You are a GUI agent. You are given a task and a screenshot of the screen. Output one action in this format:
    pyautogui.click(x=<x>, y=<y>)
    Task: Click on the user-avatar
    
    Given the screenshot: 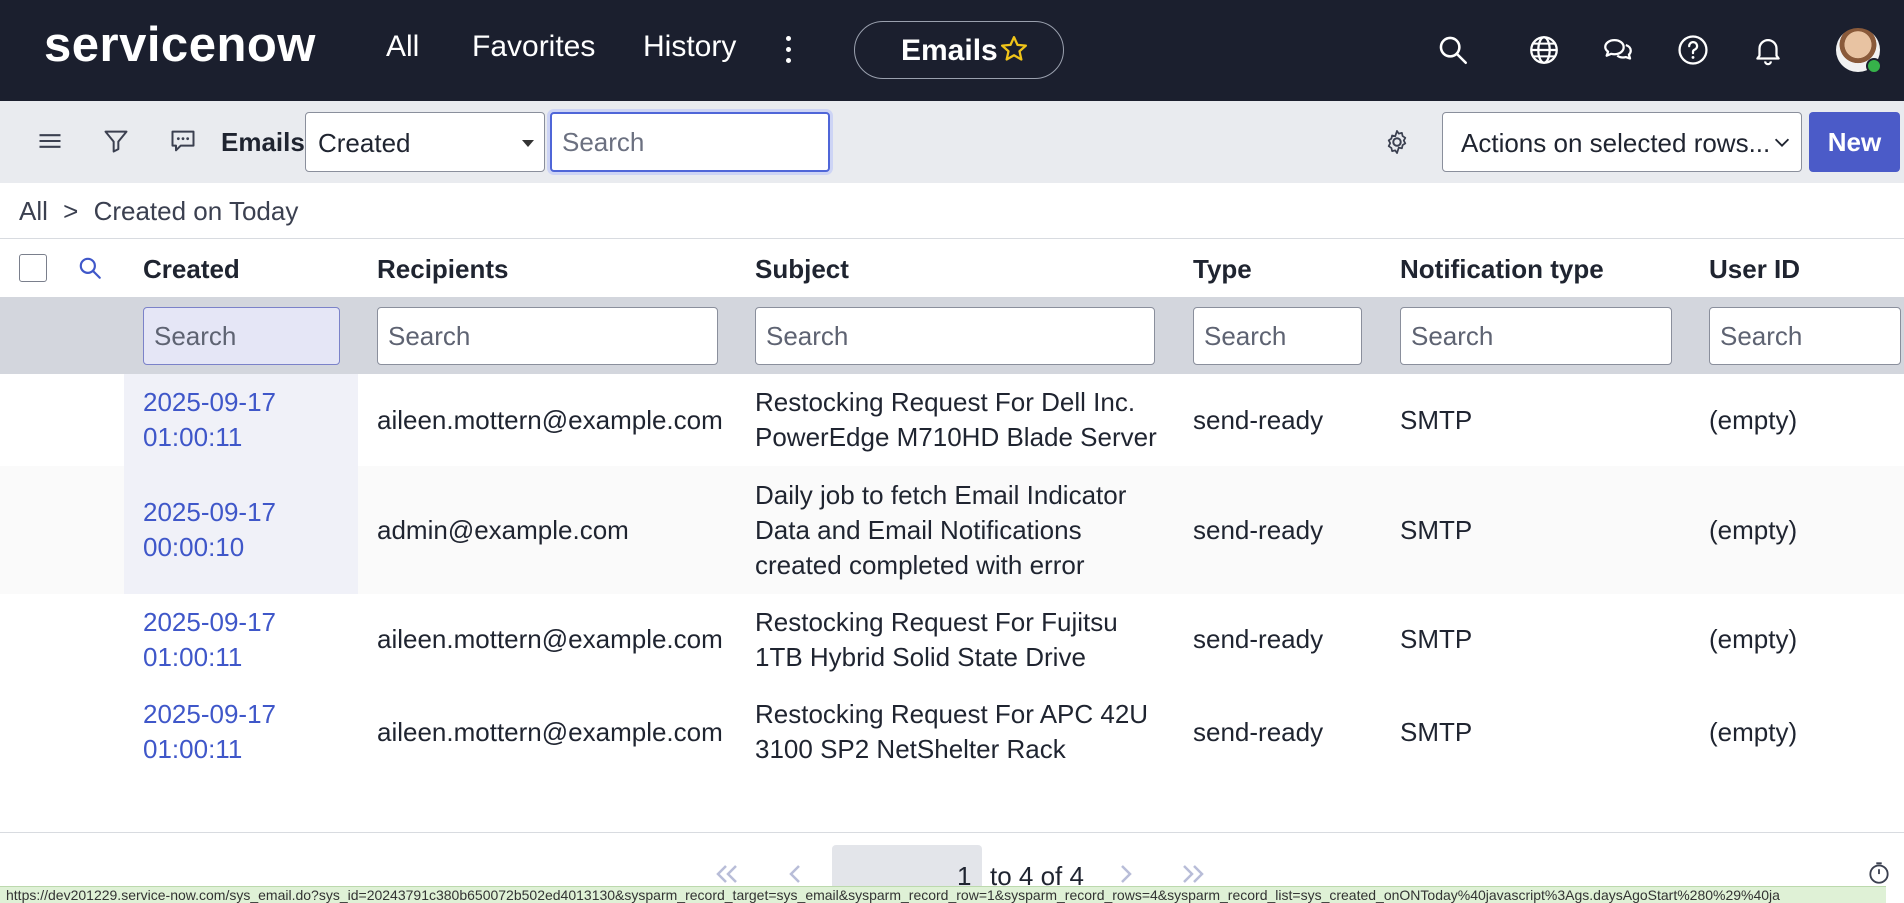 What is the action you would take?
    pyautogui.click(x=1859, y=51)
    